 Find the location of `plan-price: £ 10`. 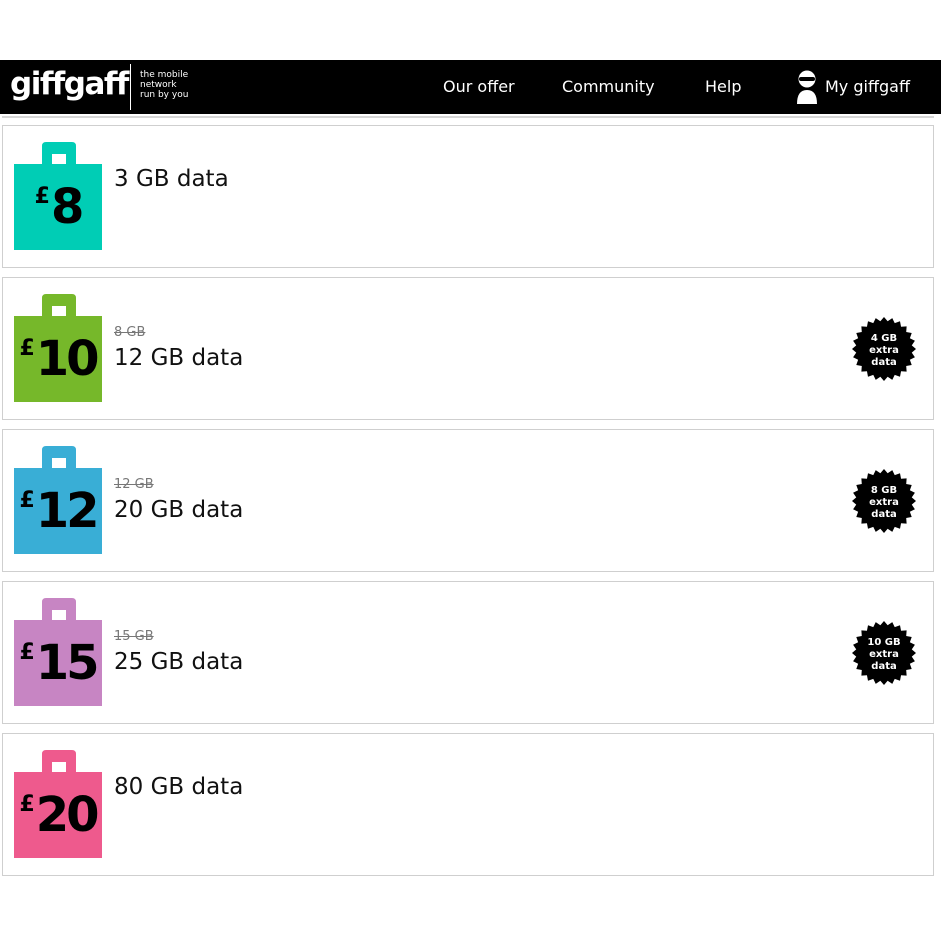

plan-price: £ 10 is located at coordinates (58, 359).